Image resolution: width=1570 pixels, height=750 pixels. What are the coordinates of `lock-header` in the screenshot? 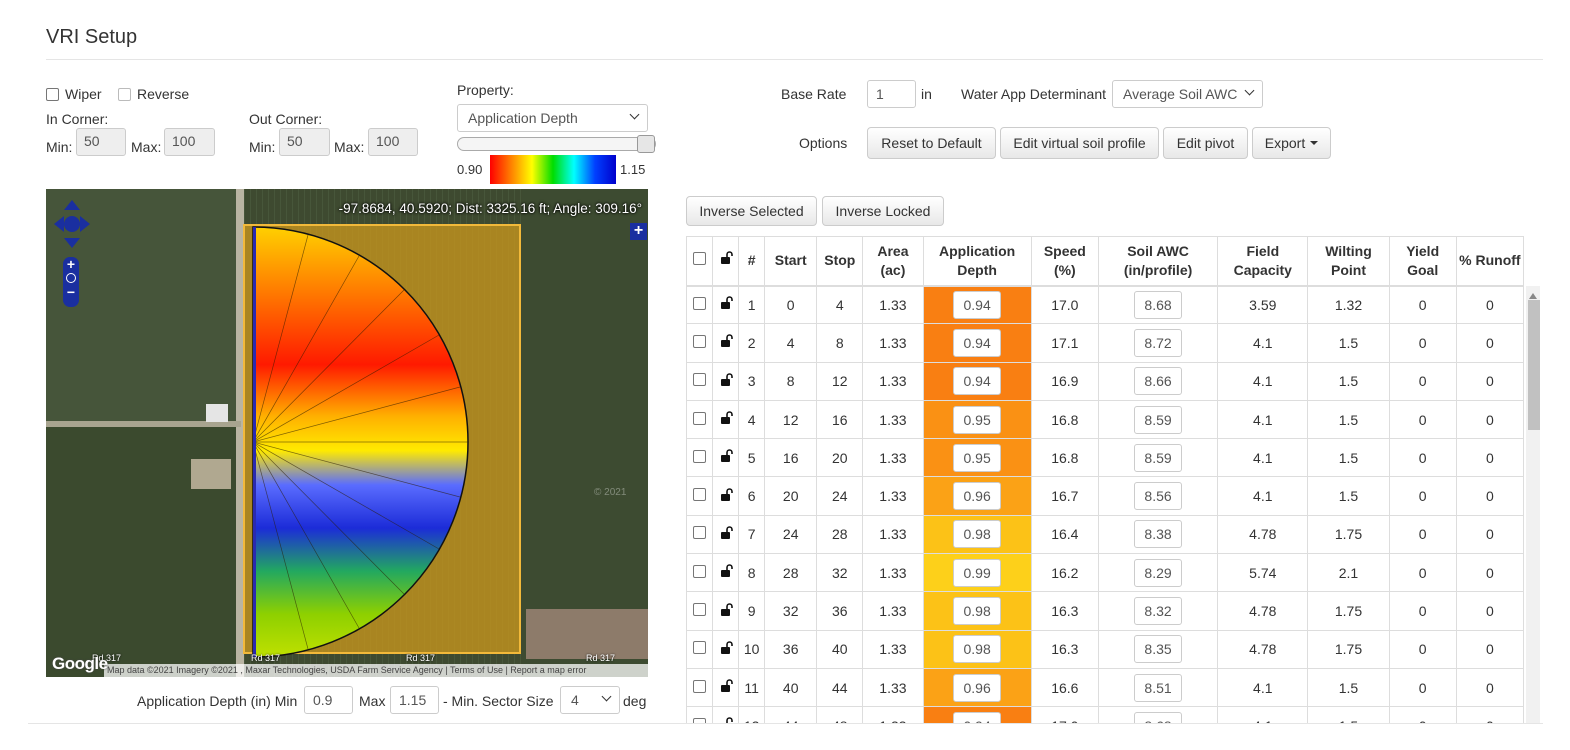 It's located at (726, 261).